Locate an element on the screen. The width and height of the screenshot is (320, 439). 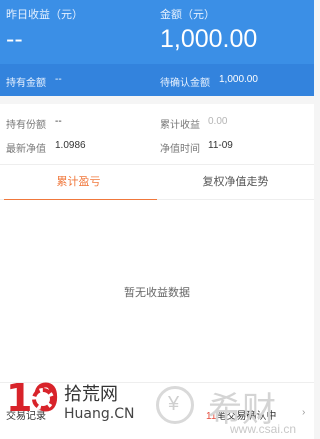
watermark-logo-left: 10 拾荒网 Huang.CN is located at coordinates (71, 404).